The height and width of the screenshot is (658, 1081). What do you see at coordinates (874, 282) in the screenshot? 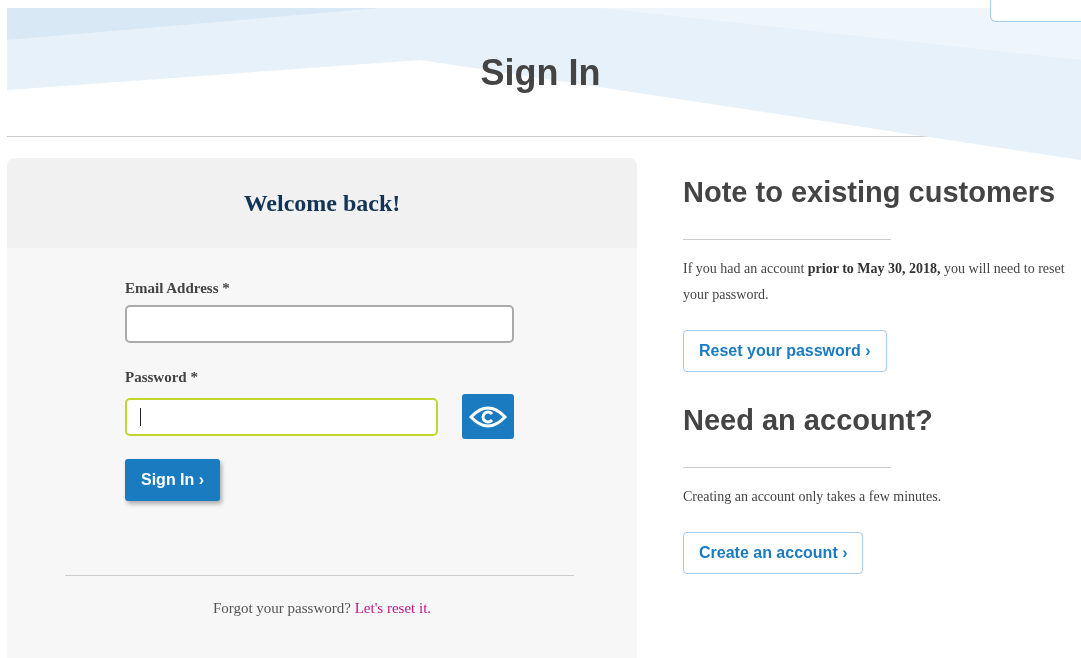
I see `section-text: If you had an account prior to May 30, 2018, you will need to reset your password.` at bounding box center [874, 282].